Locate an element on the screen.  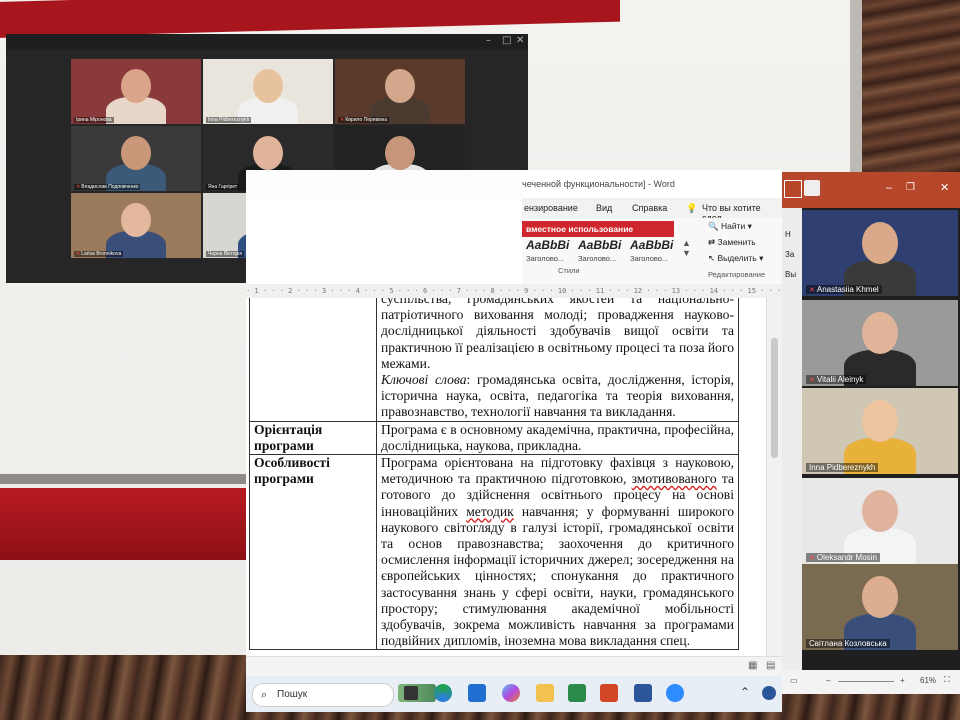
participant-name: ✕ Oleksandr Mosin is located at coordinates (843, 557).